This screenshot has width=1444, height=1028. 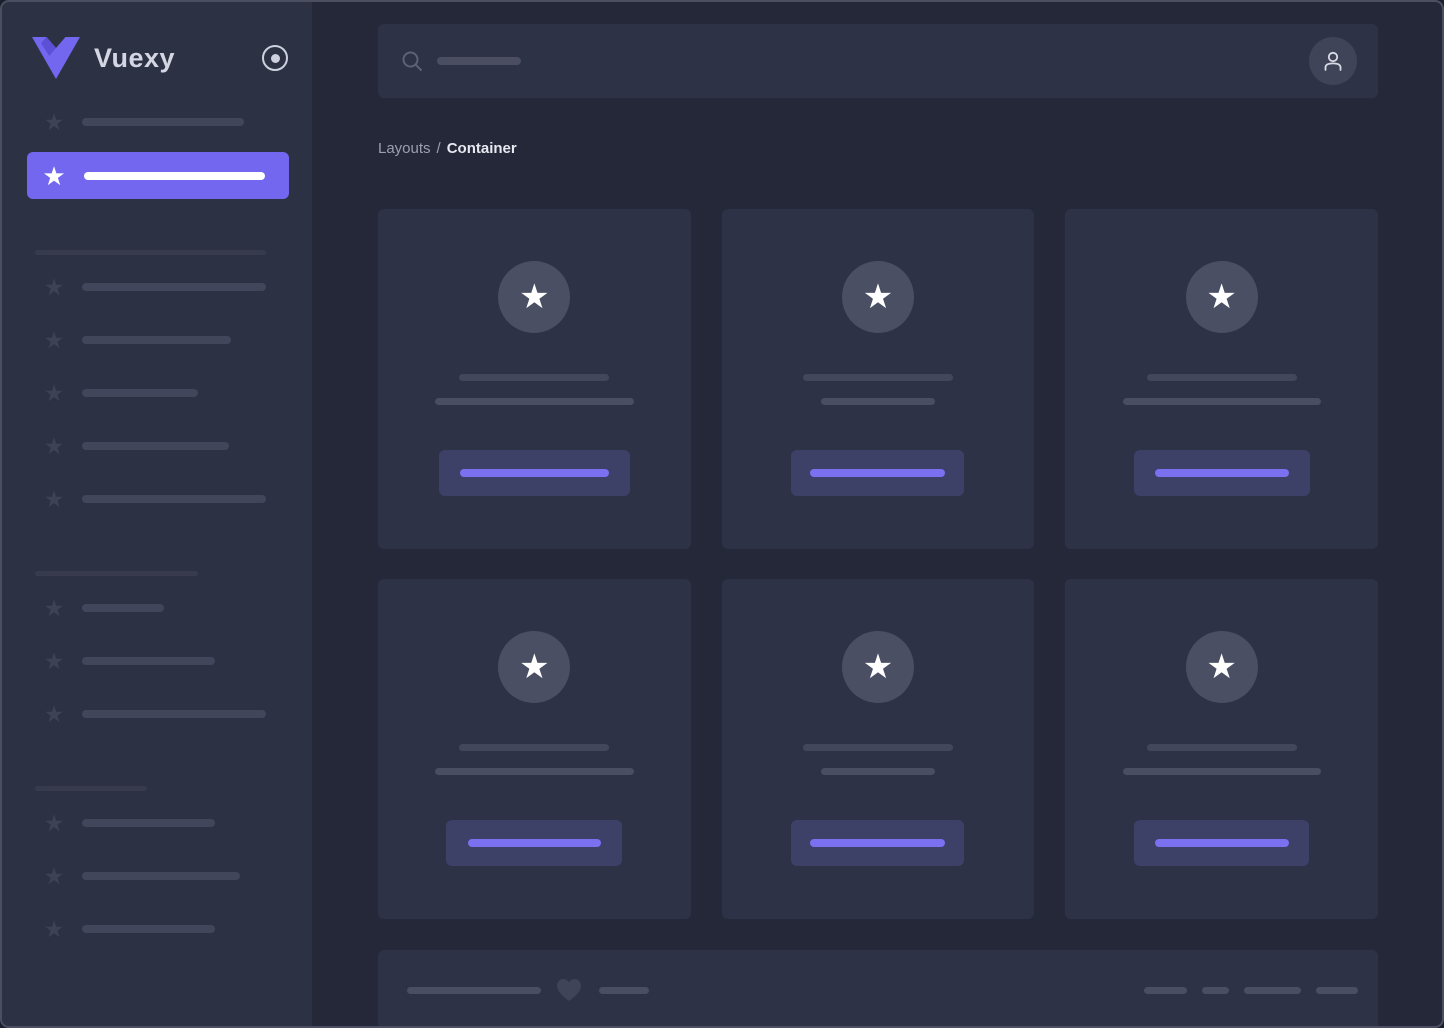 I want to click on user-icon, so click(x=1333, y=61).